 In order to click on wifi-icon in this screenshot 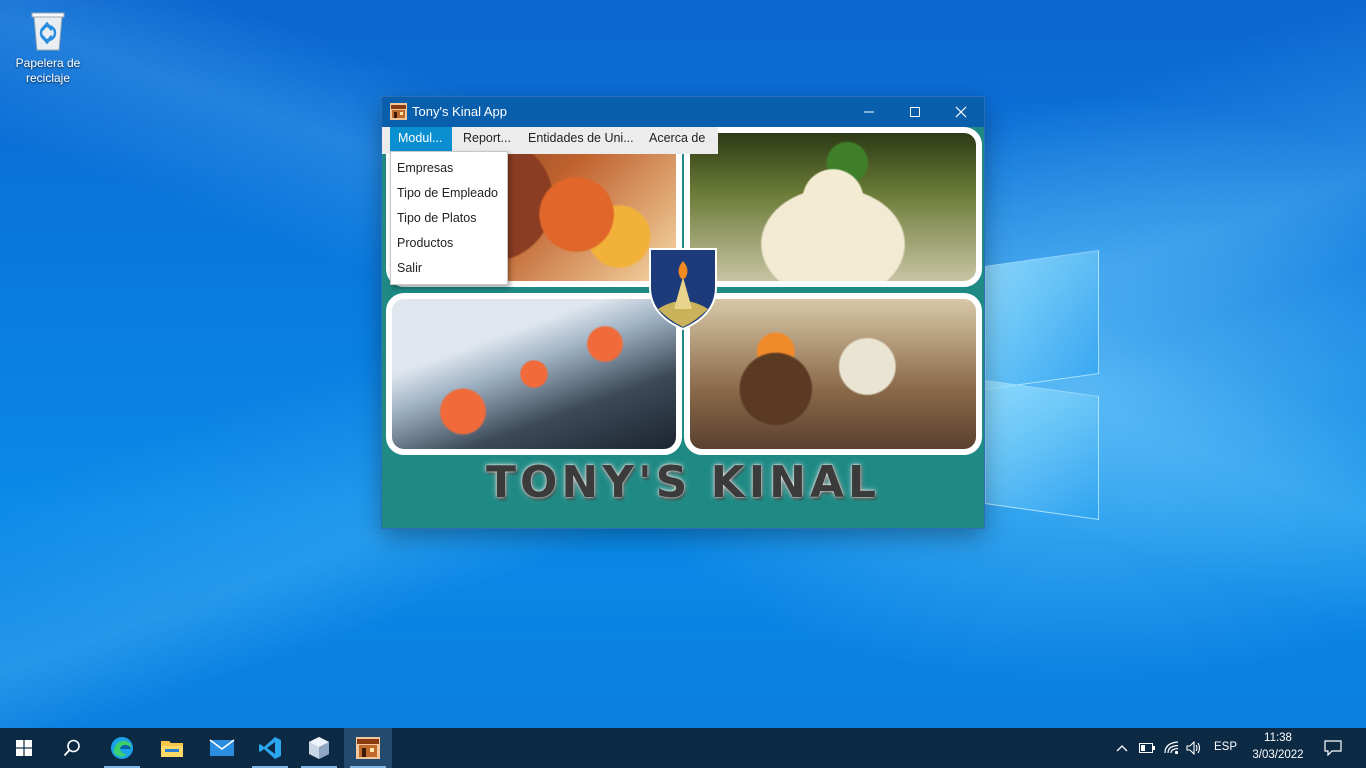, I will do `click(1171, 748)`.